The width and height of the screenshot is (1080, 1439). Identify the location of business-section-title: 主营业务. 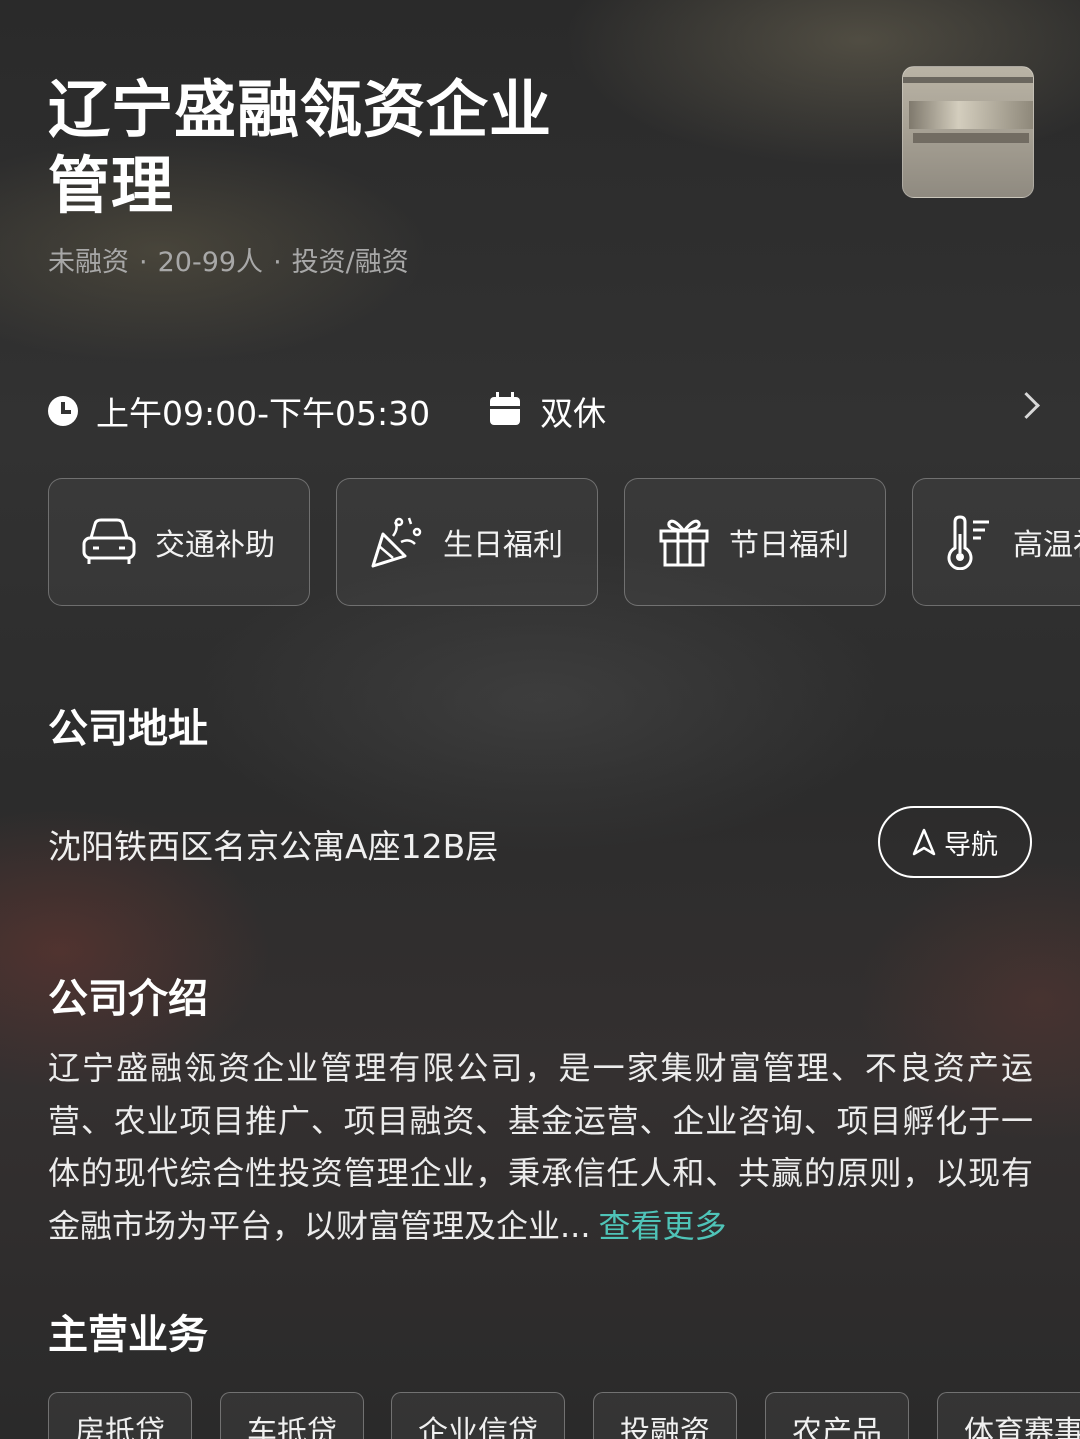
(128, 1335).